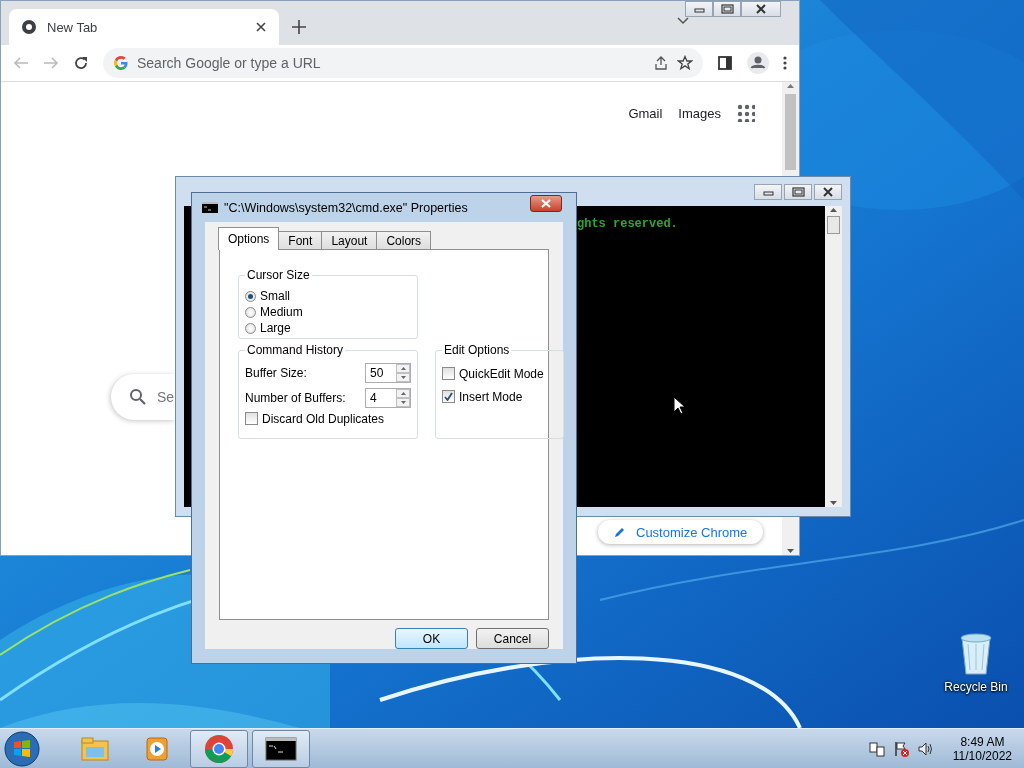 The height and width of the screenshot is (768, 1024). I want to click on taskbar-button, so click(281, 748).